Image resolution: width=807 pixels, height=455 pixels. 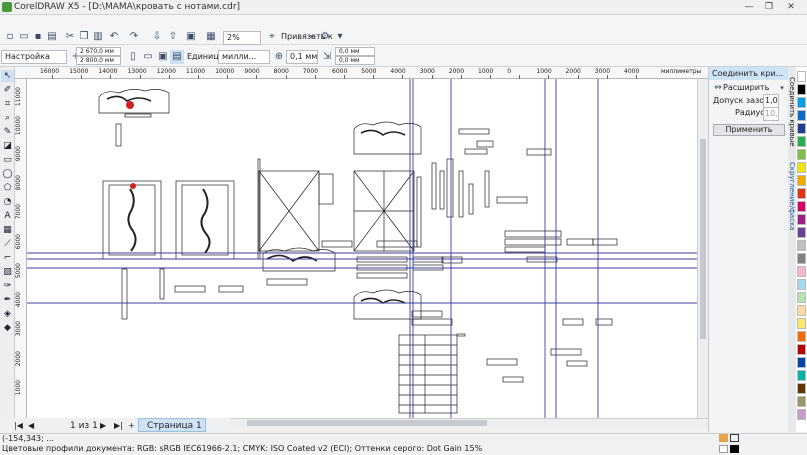 What do you see at coordinates (723, 438) in the screenshot?
I see `fill-indicator-icon` at bounding box center [723, 438].